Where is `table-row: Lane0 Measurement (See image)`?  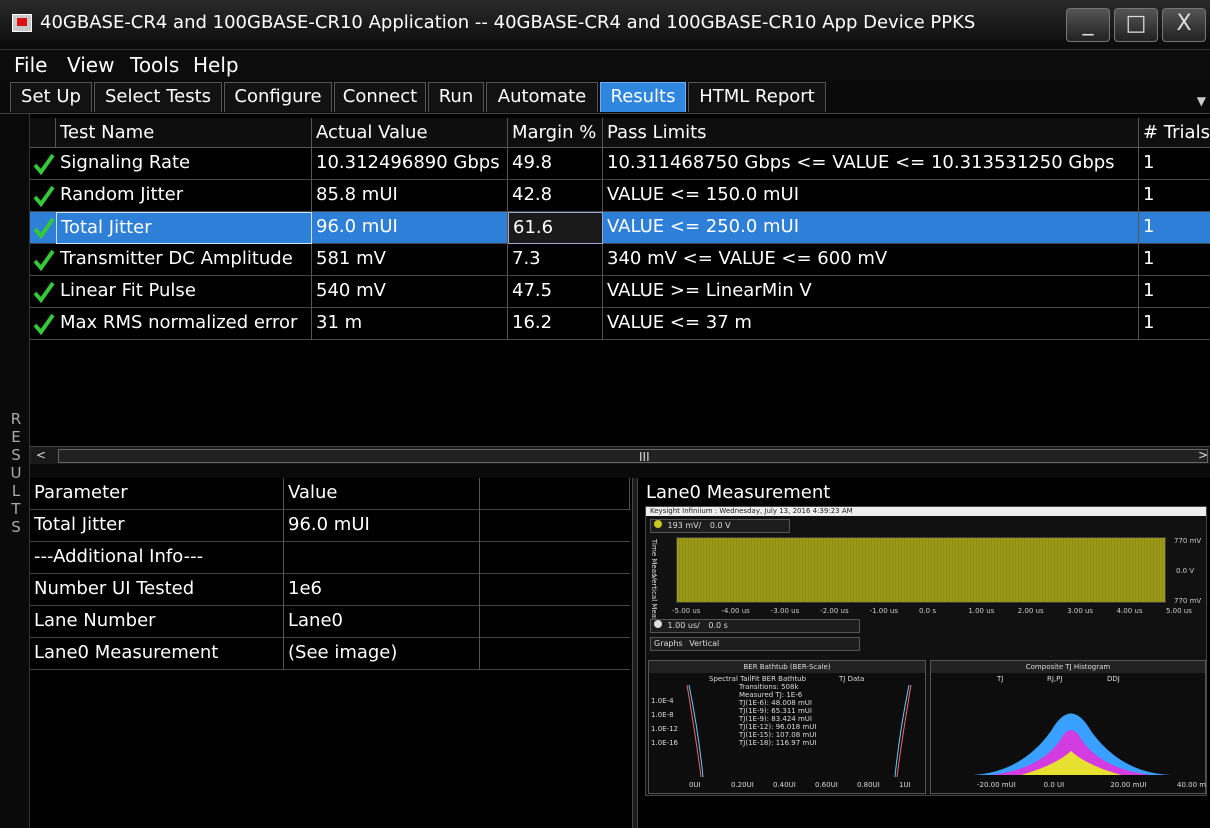
table-row: Lane0 Measurement (See image) is located at coordinates (330, 654).